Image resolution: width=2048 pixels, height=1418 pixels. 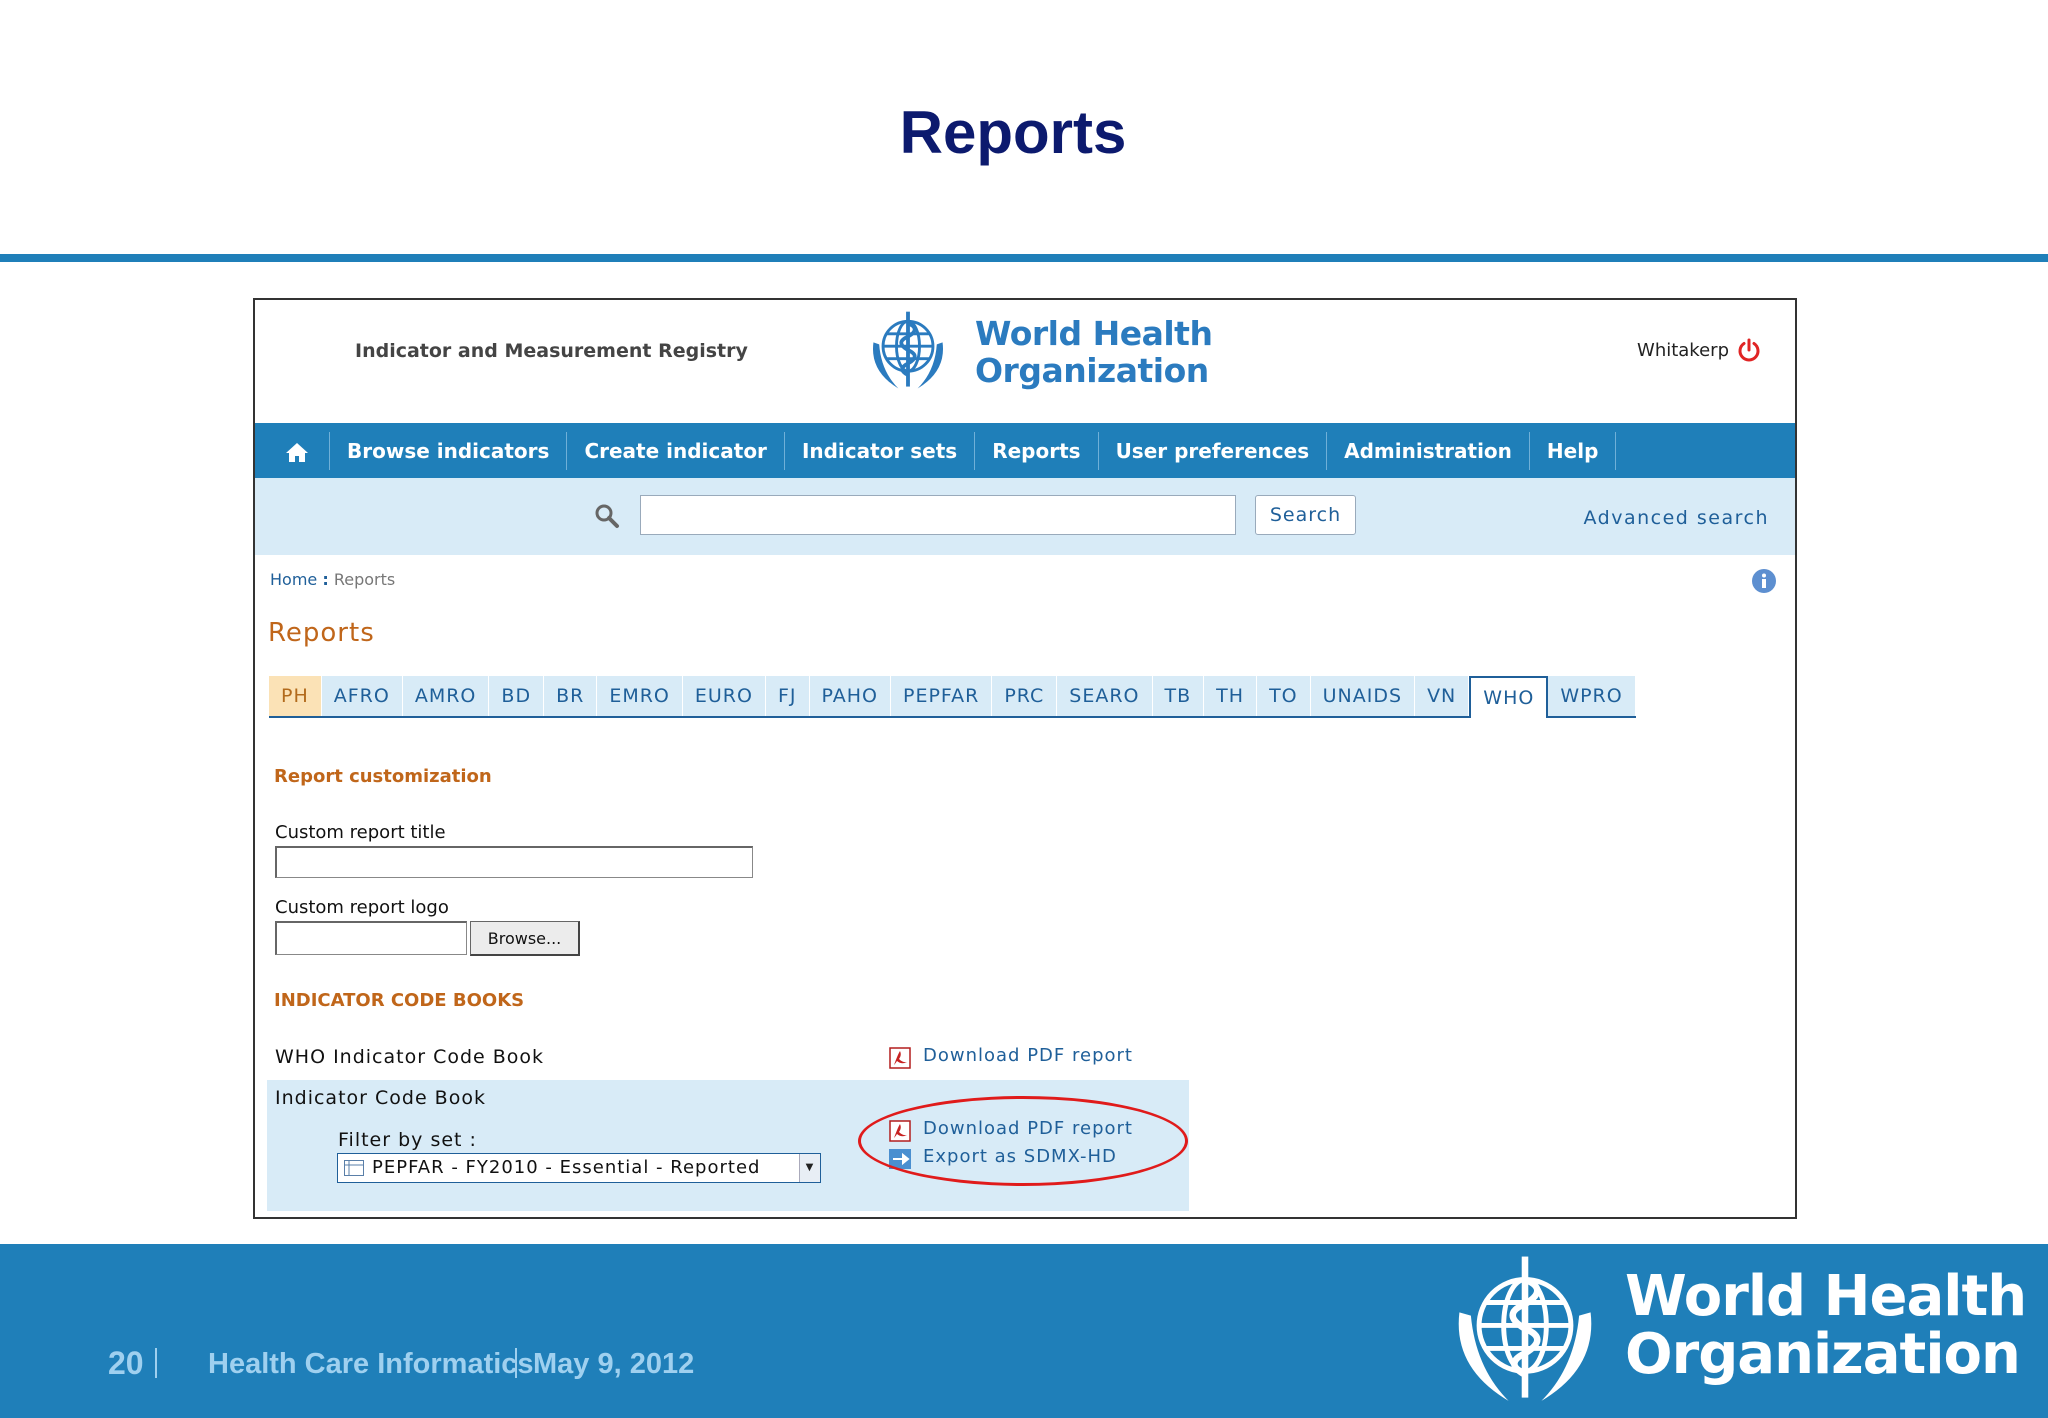 I want to click on nav-administration: Administration, so click(x=1428, y=450).